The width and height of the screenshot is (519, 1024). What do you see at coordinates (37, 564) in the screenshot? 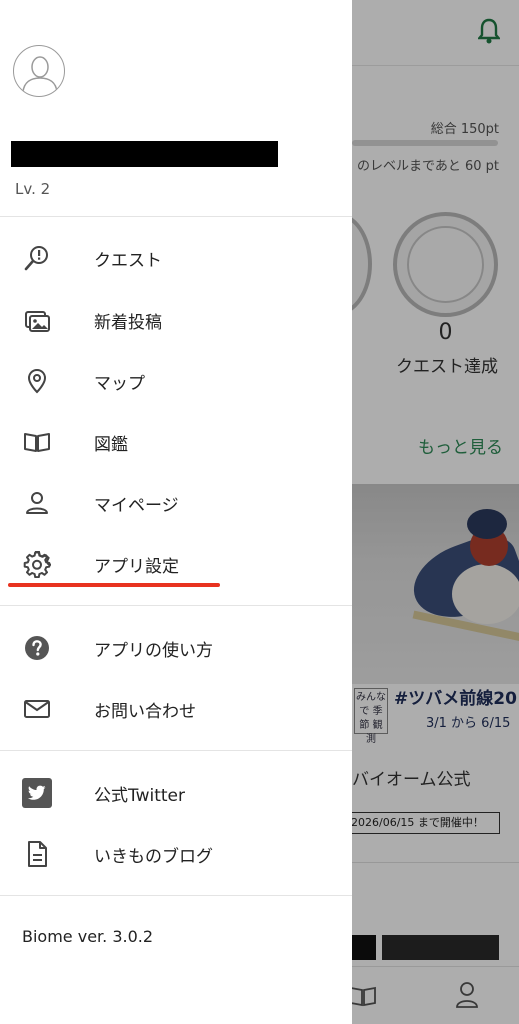
I see `gear-icon` at bounding box center [37, 564].